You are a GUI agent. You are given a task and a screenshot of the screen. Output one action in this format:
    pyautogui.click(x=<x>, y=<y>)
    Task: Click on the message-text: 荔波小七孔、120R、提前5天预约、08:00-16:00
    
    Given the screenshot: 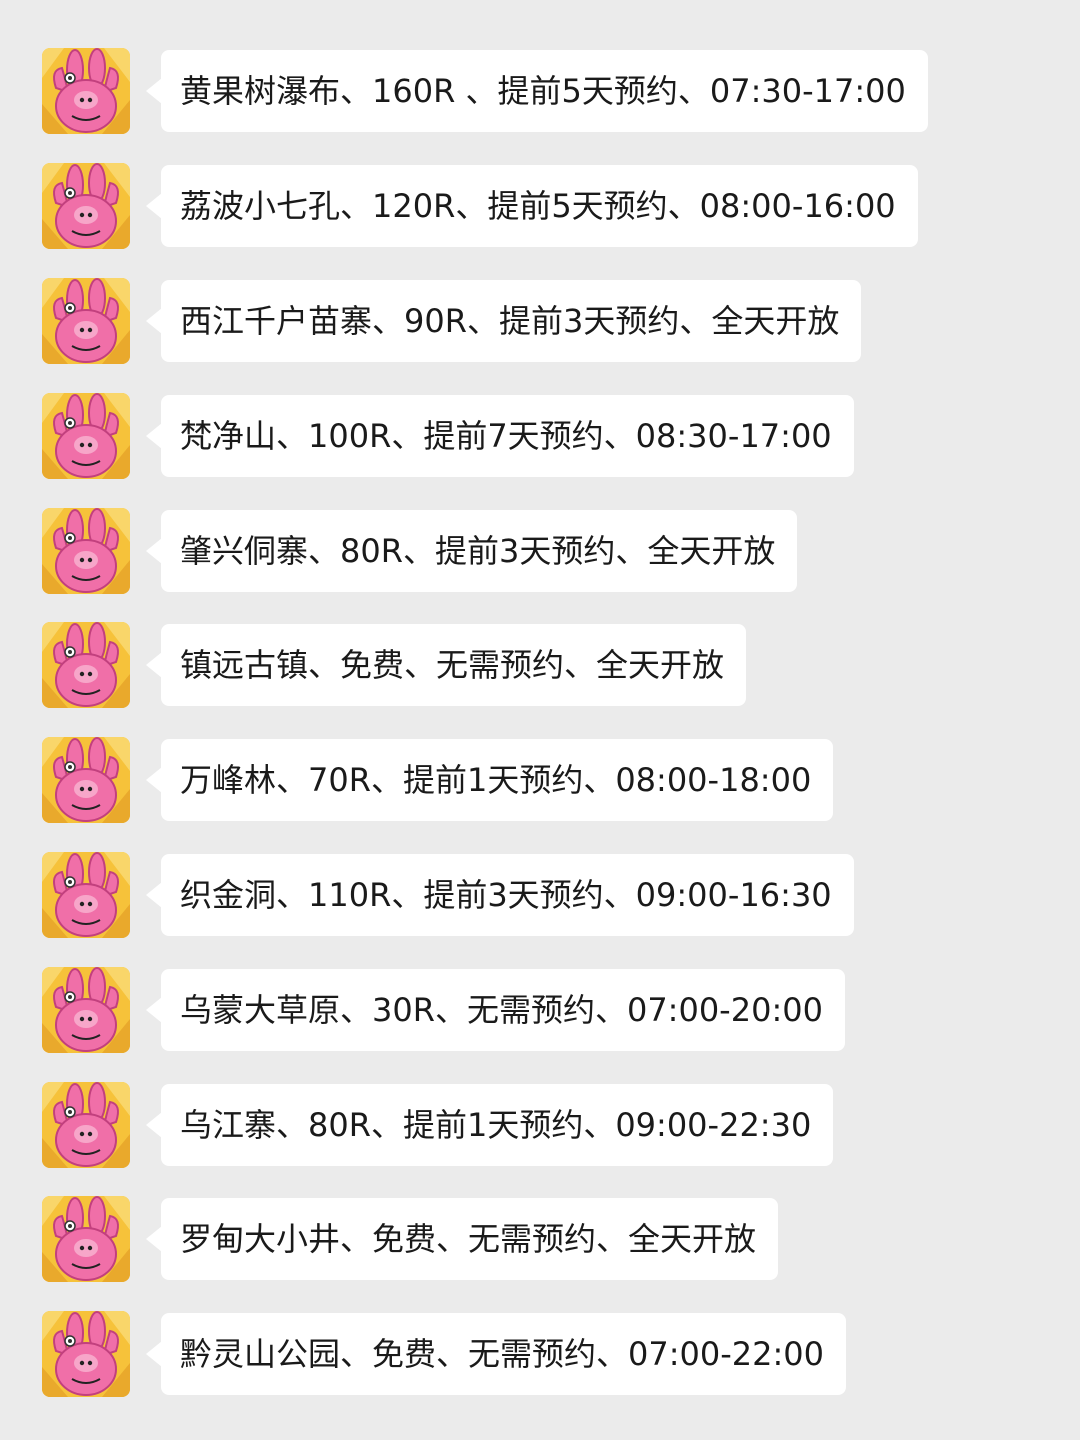 What is the action you would take?
    pyautogui.click(x=538, y=206)
    